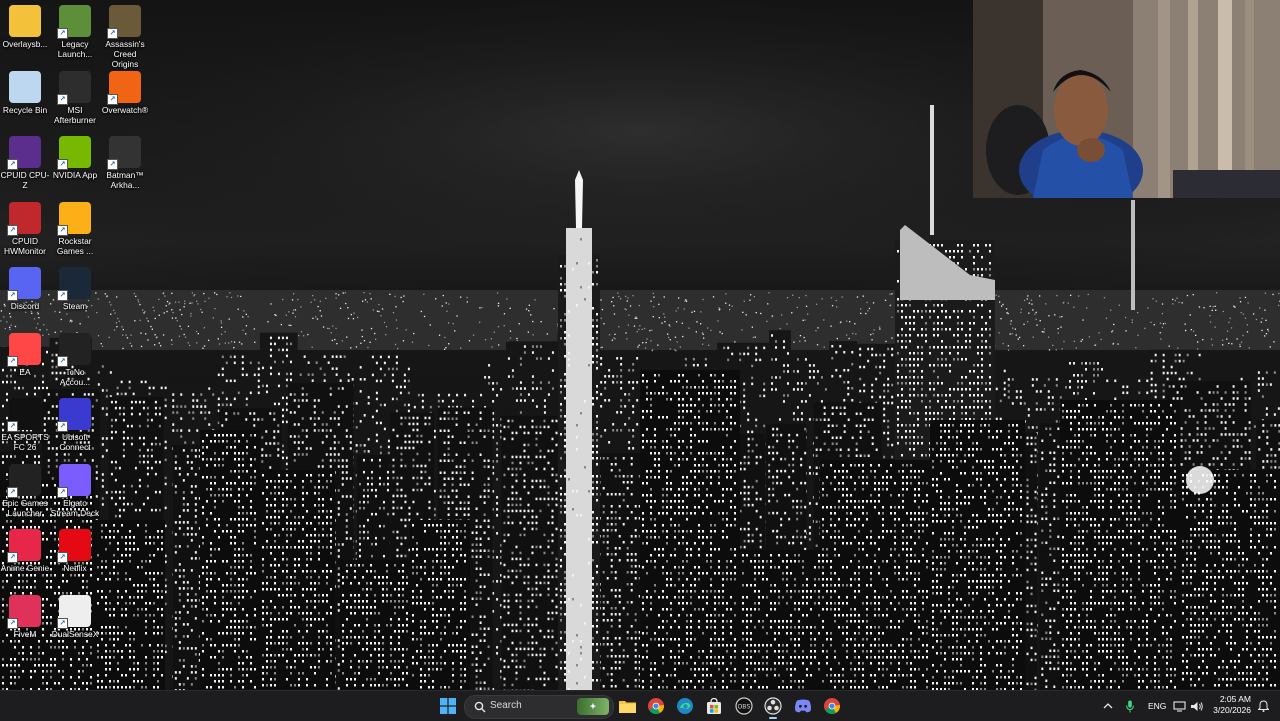 The image size is (1280, 721). Describe the element at coordinates (25, 442) in the screenshot. I see `desktop-icon-label: EA SPORTS FC 26` at that location.